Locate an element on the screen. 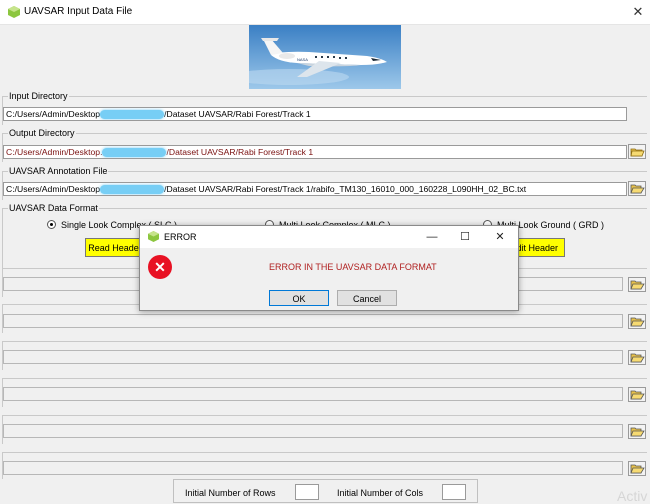 This screenshot has height=504, width=650. dialog-minimize-button: — is located at coordinates (432, 237).